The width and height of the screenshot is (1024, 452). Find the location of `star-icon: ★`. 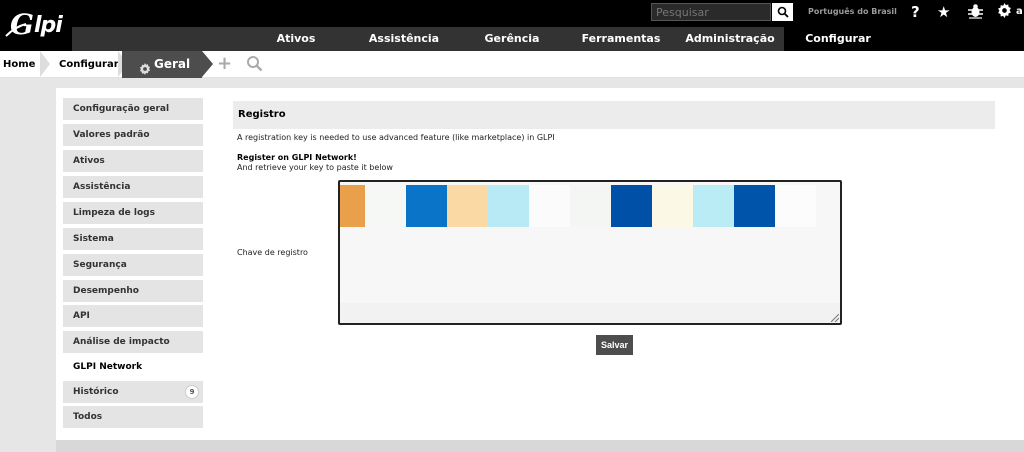

star-icon: ★ is located at coordinates (943, 12).